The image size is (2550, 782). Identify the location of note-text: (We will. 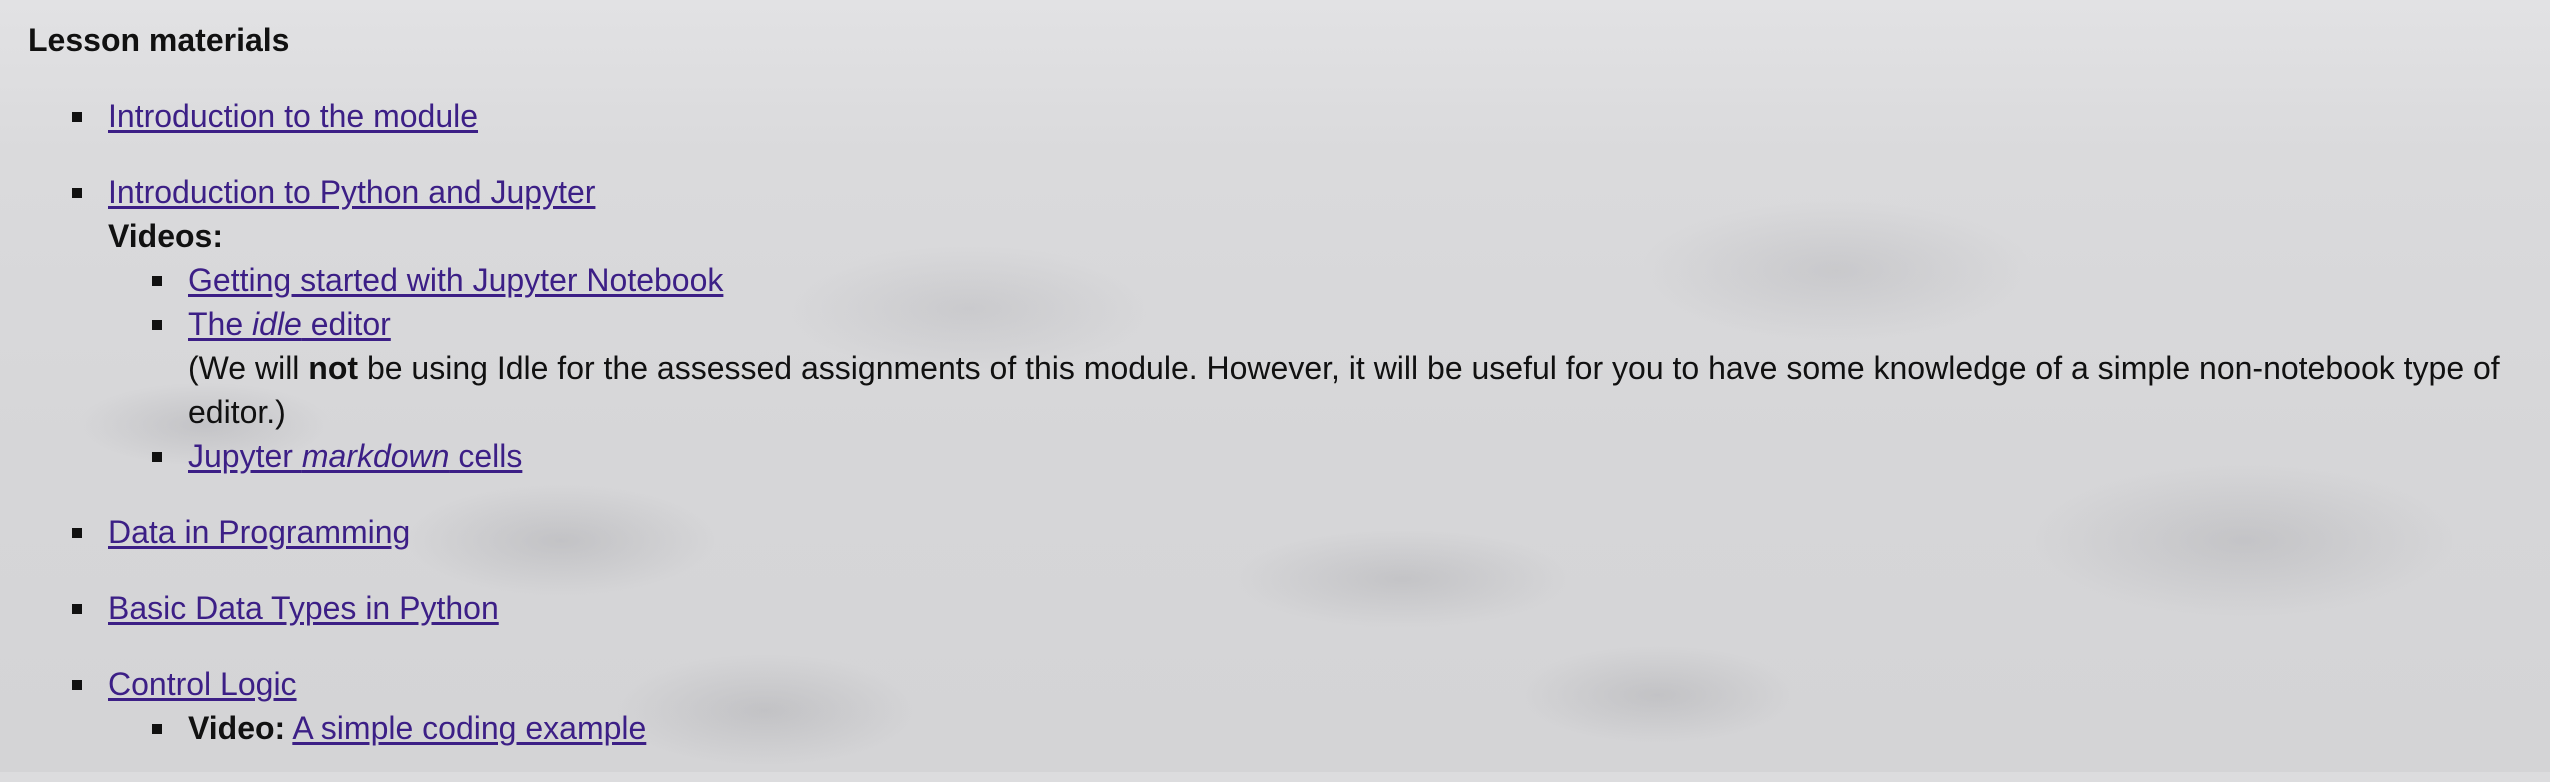
(248, 368).